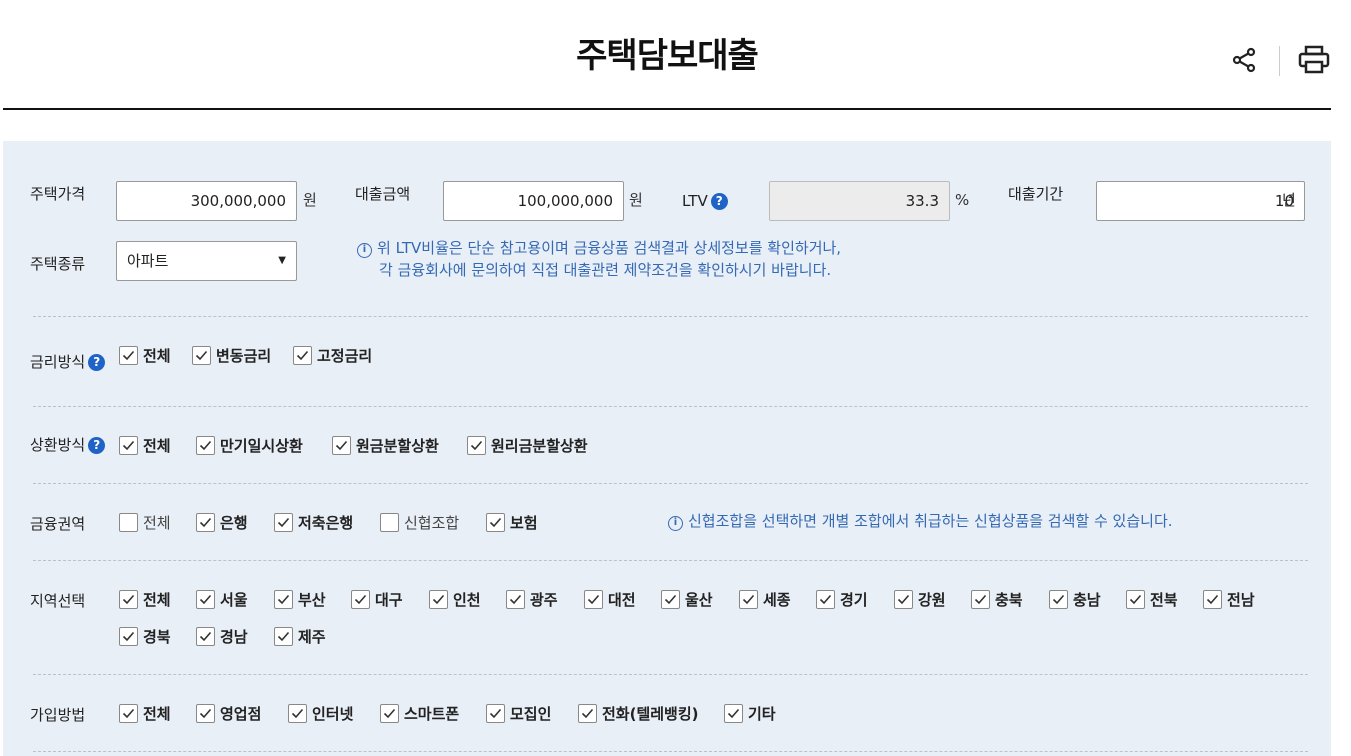 This screenshot has width=1351, height=756. What do you see at coordinates (206, 201) in the screenshot?
I see `house-price-input: 300,000,000` at bounding box center [206, 201].